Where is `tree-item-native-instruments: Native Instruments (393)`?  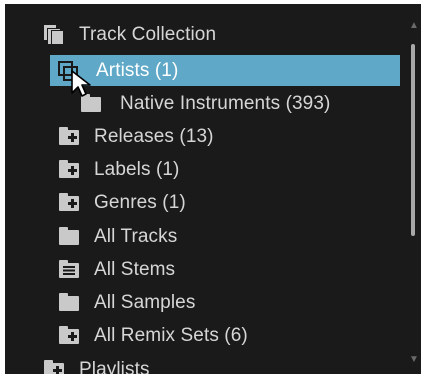
tree-item-native-instruments: Native Instruments (393) is located at coordinates (207, 103).